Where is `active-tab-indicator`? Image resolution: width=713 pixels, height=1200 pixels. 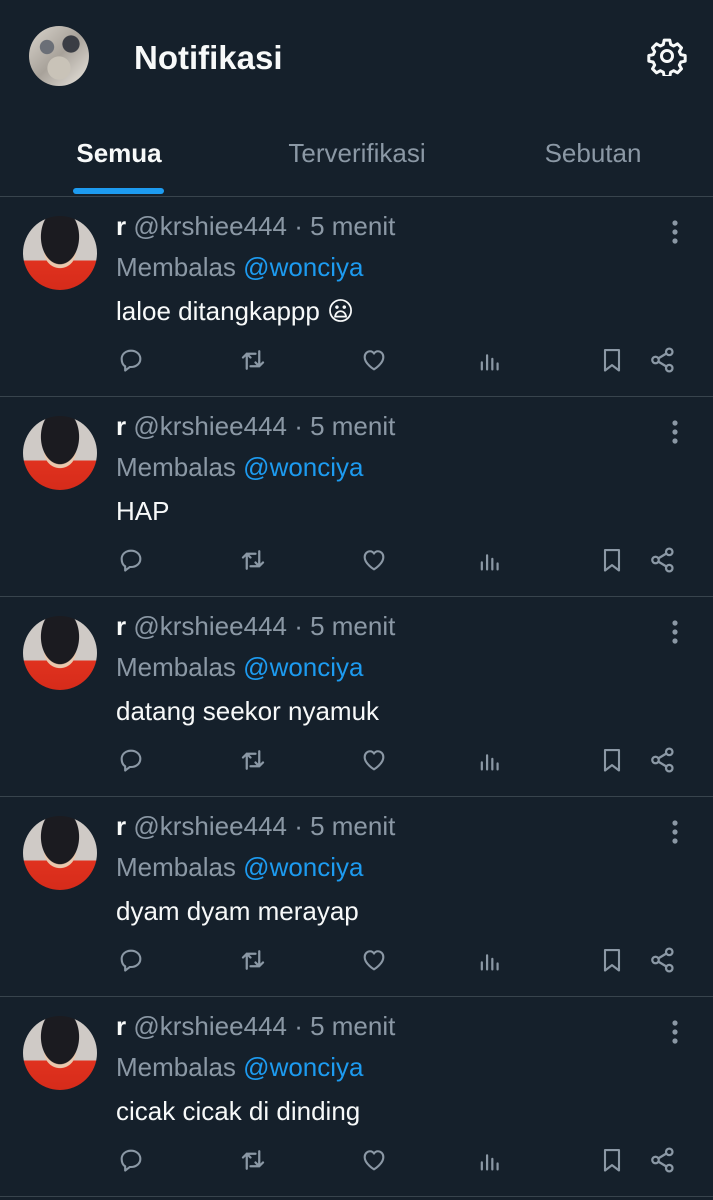 active-tab-indicator is located at coordinates (118, 191).